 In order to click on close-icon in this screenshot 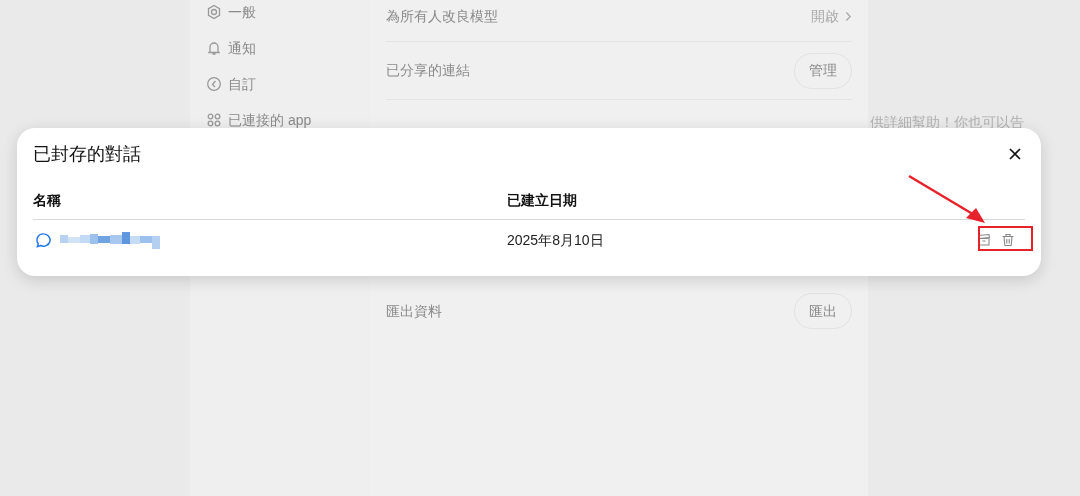, I will do `click(1015, 154)`.